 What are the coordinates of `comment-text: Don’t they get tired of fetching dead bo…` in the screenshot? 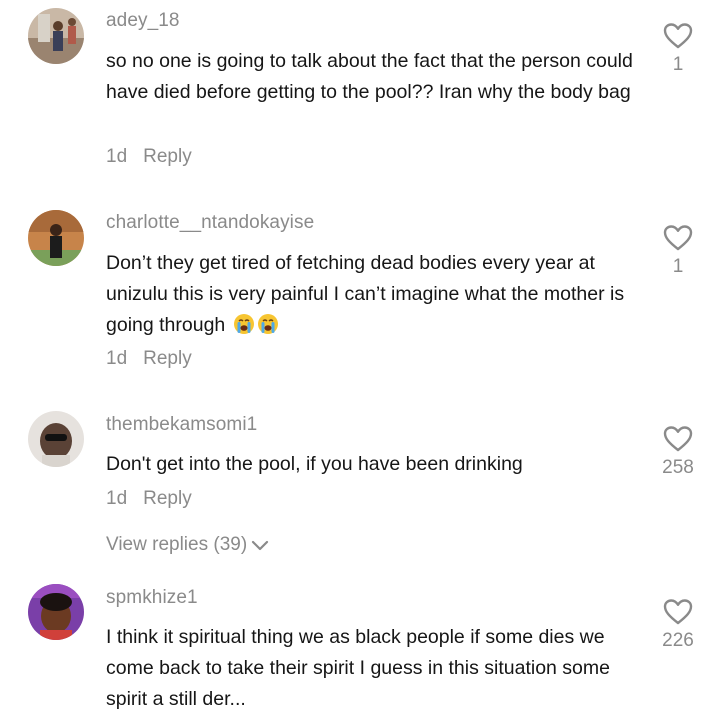 It's located at (373, 294).